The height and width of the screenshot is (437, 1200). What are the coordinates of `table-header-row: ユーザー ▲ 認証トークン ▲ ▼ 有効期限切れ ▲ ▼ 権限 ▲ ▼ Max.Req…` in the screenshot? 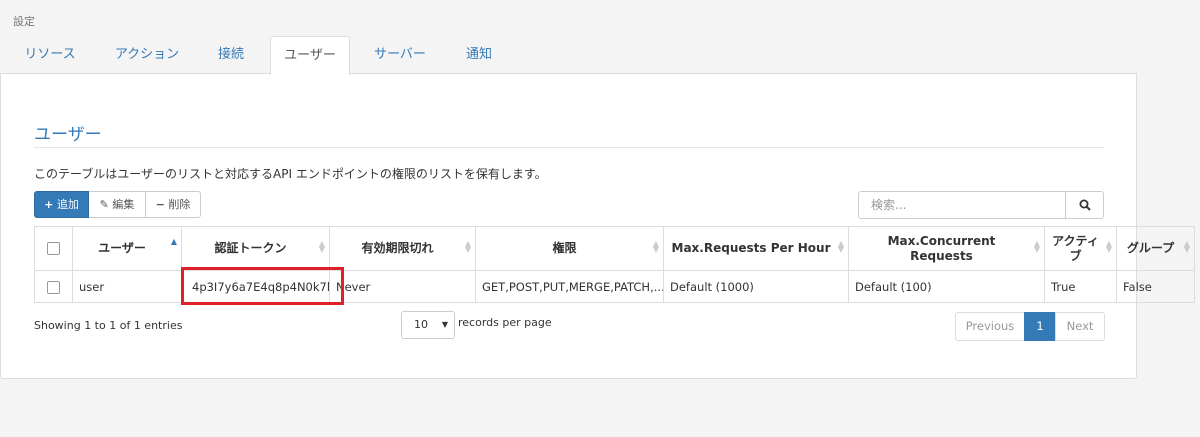 It's located at (614, 248).